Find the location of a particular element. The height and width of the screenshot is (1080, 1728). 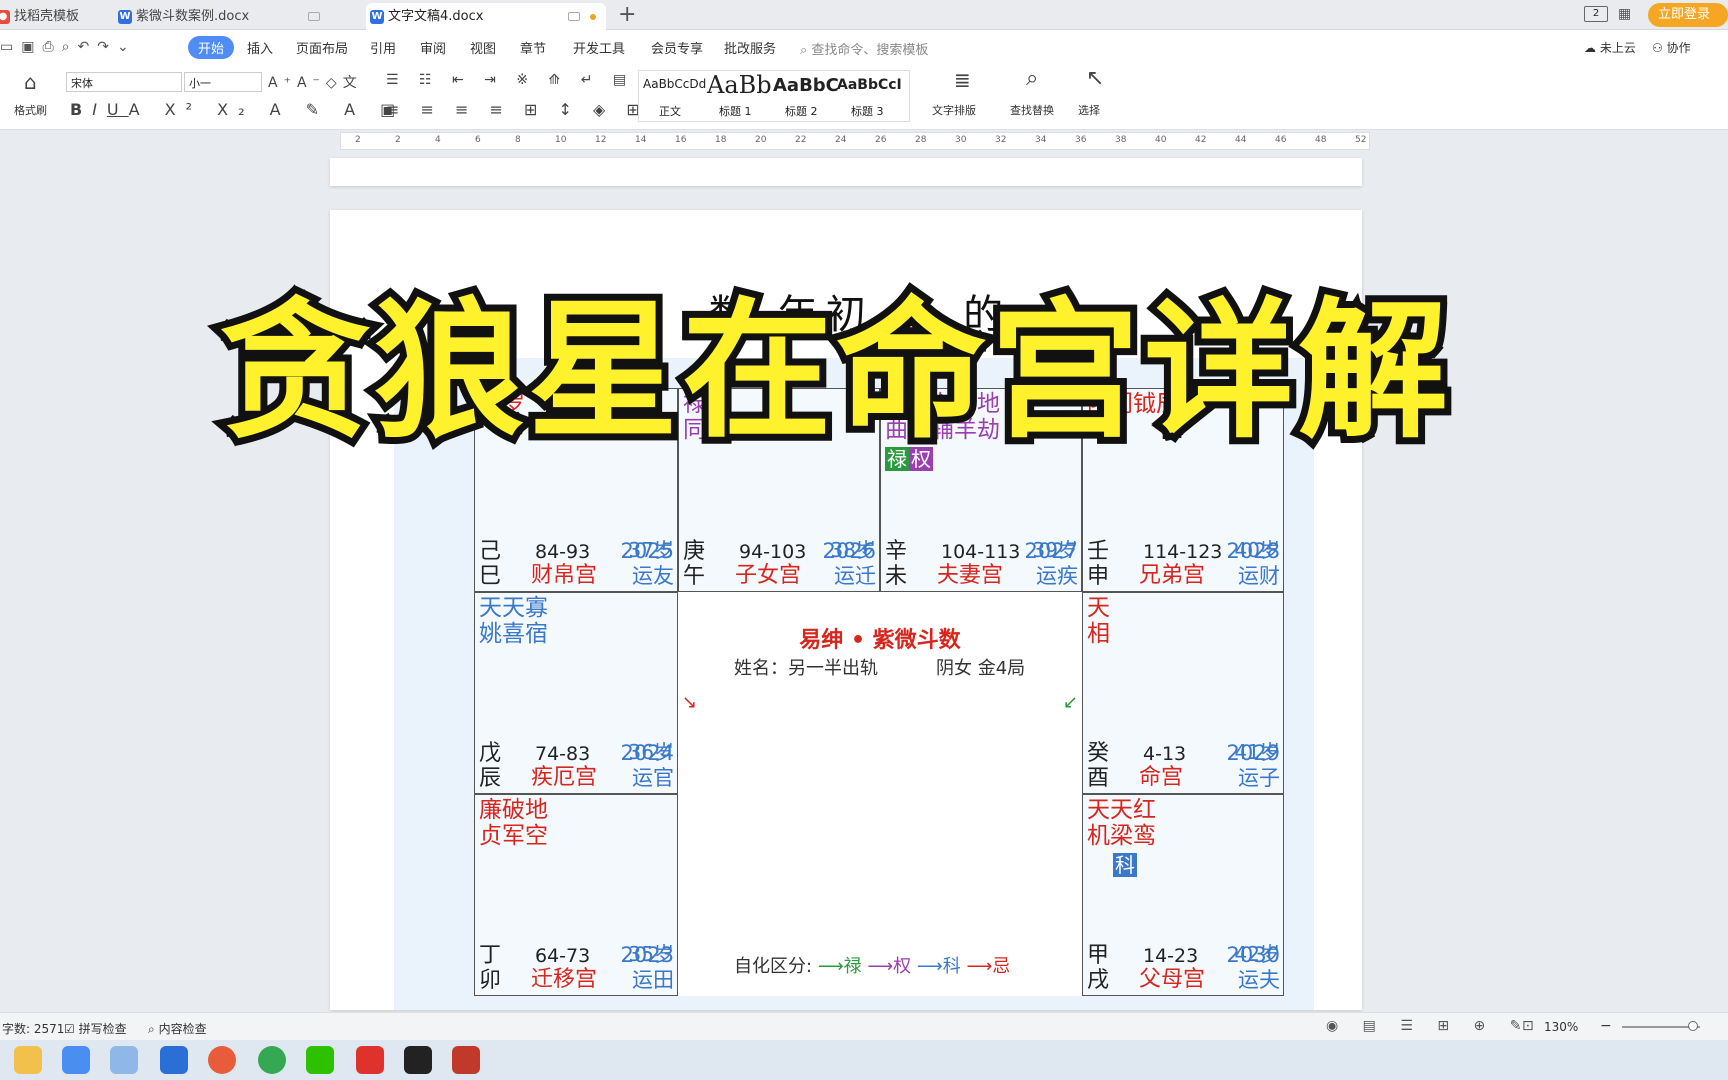

format-painter-icon: ⌂ is located at coordinates (30, 82).